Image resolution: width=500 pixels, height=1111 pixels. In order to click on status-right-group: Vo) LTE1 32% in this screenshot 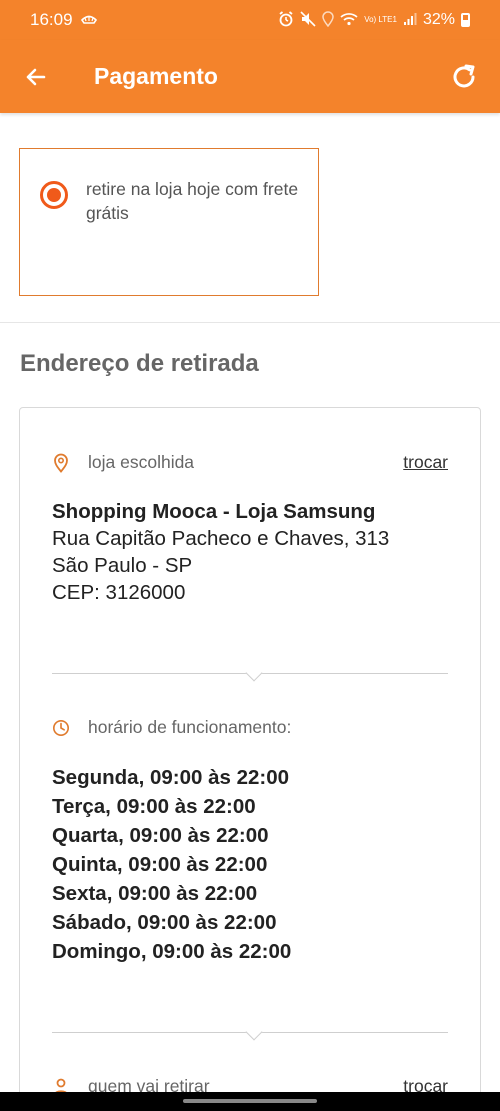, I will do `click(374, 20)`.